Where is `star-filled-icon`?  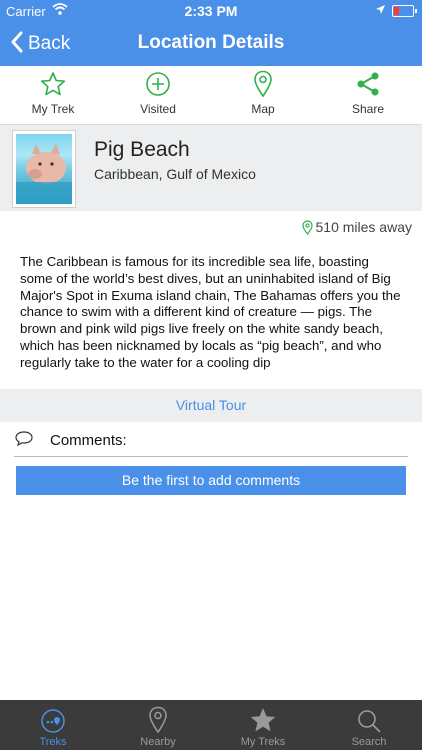
star-filled-icon is located at coordinates (263, 717).